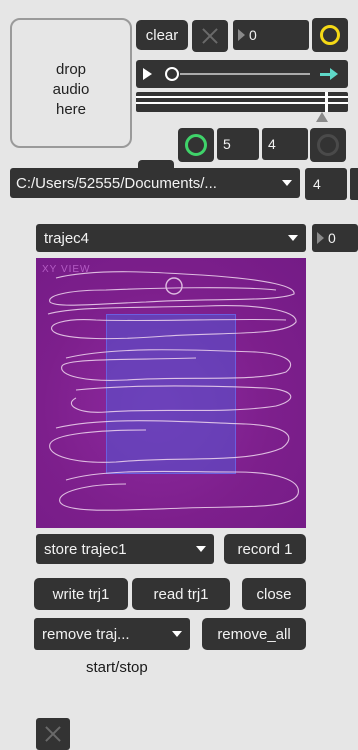 Image resolution: width=358 pixels, height=750 pixels. What do you see at coordinates (253, 35) in the screenshot?
I see `counter-value: 0` at bounding box center [253, 35].